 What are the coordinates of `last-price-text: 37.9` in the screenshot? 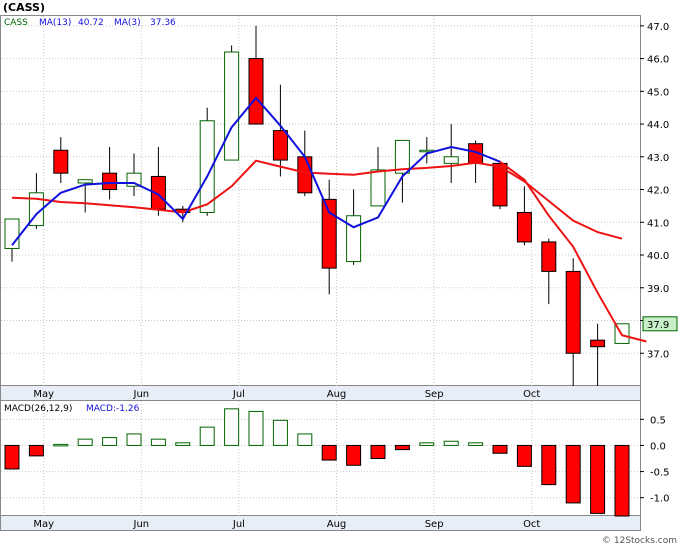 It's located at (658, 325).